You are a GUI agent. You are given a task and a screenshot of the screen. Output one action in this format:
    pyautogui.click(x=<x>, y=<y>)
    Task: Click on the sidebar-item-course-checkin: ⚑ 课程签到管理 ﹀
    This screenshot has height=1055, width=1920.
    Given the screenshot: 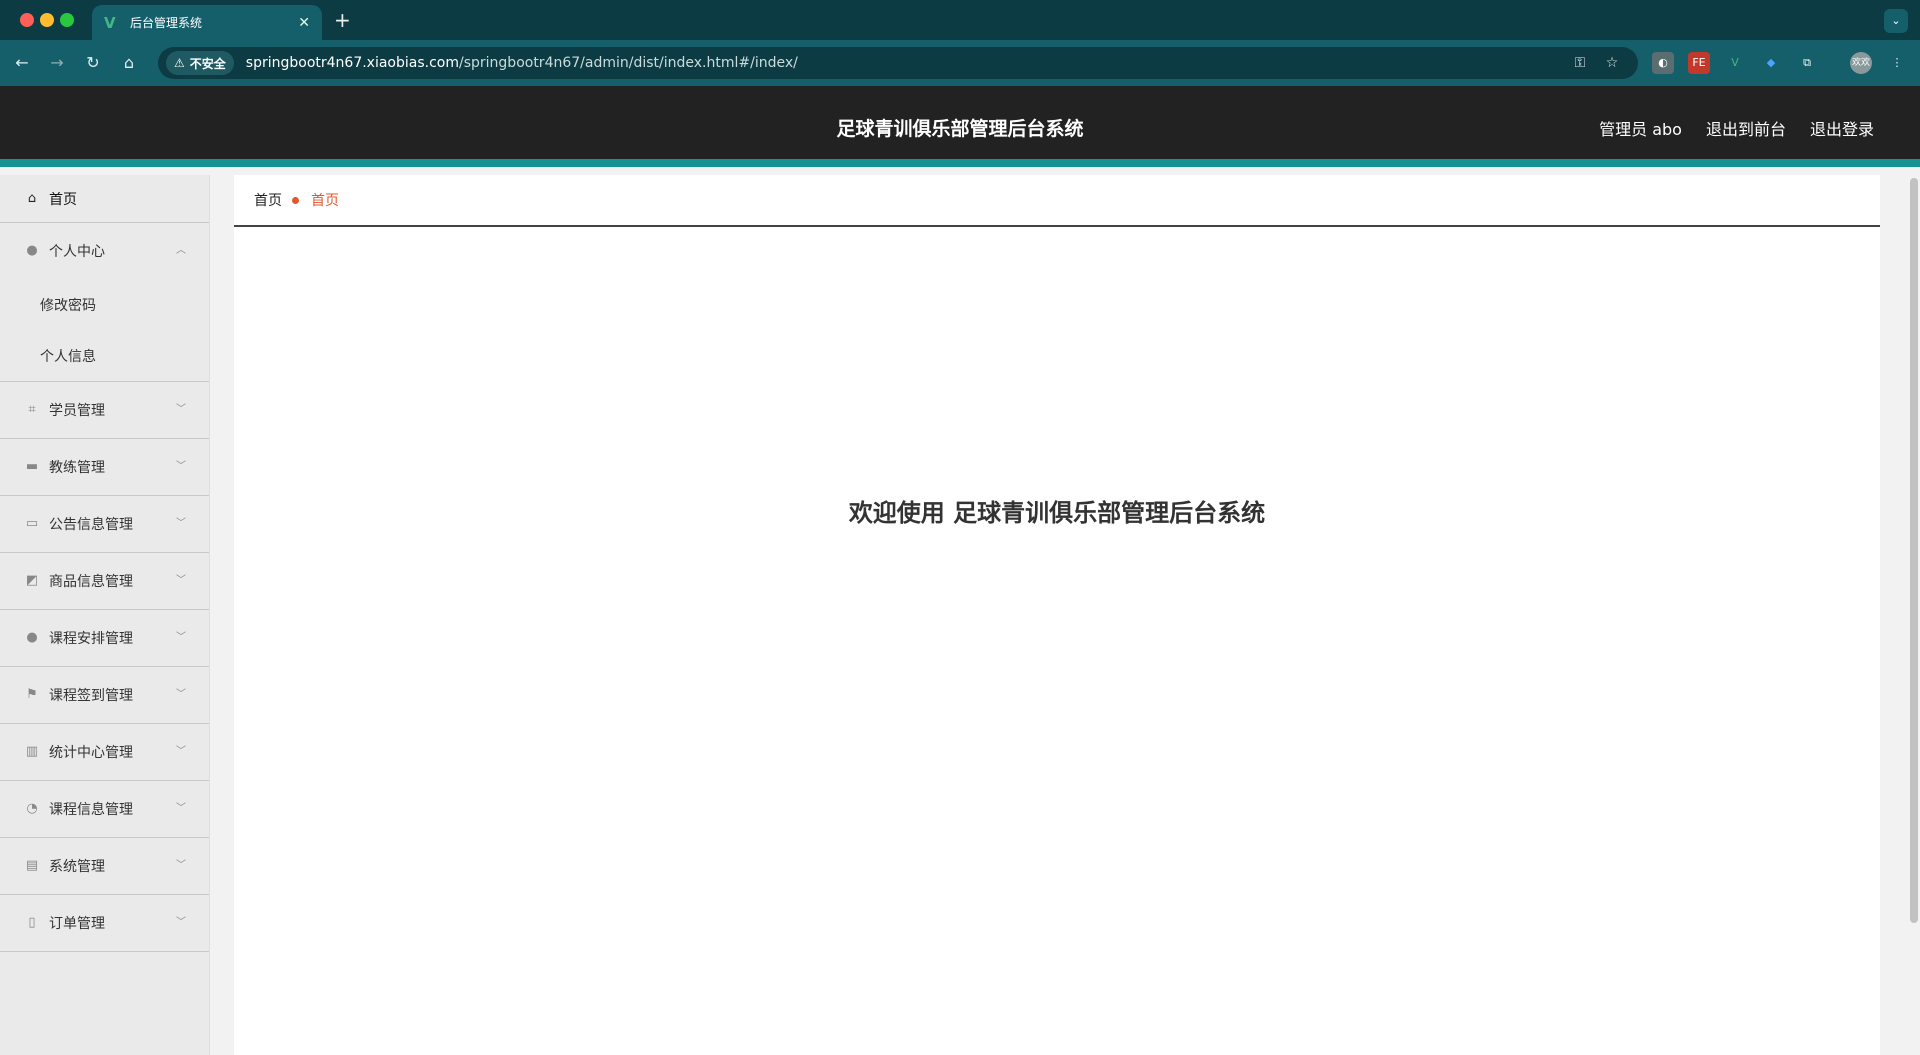 What is the action you would take?
    pyautogui.click(x=104, y=695)
    